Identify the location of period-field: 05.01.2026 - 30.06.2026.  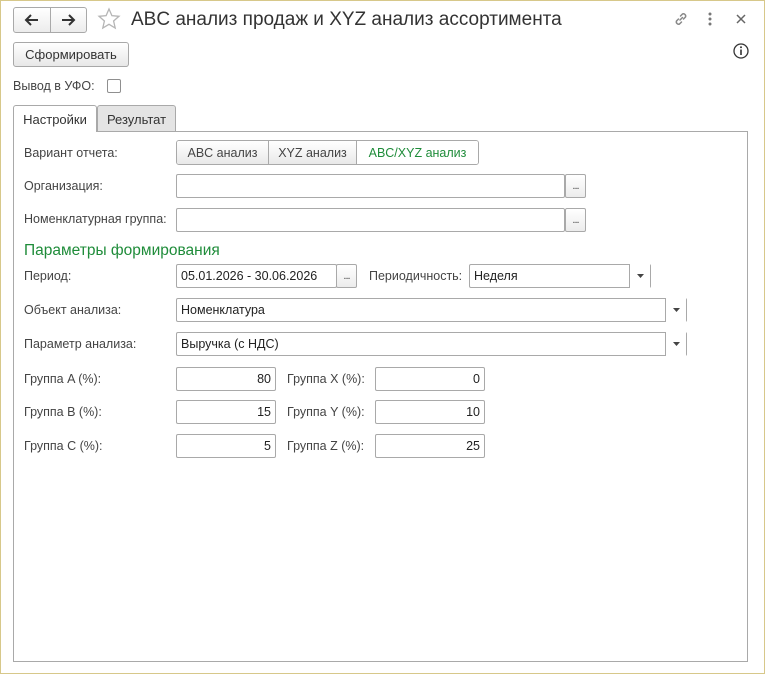
(256, 276).